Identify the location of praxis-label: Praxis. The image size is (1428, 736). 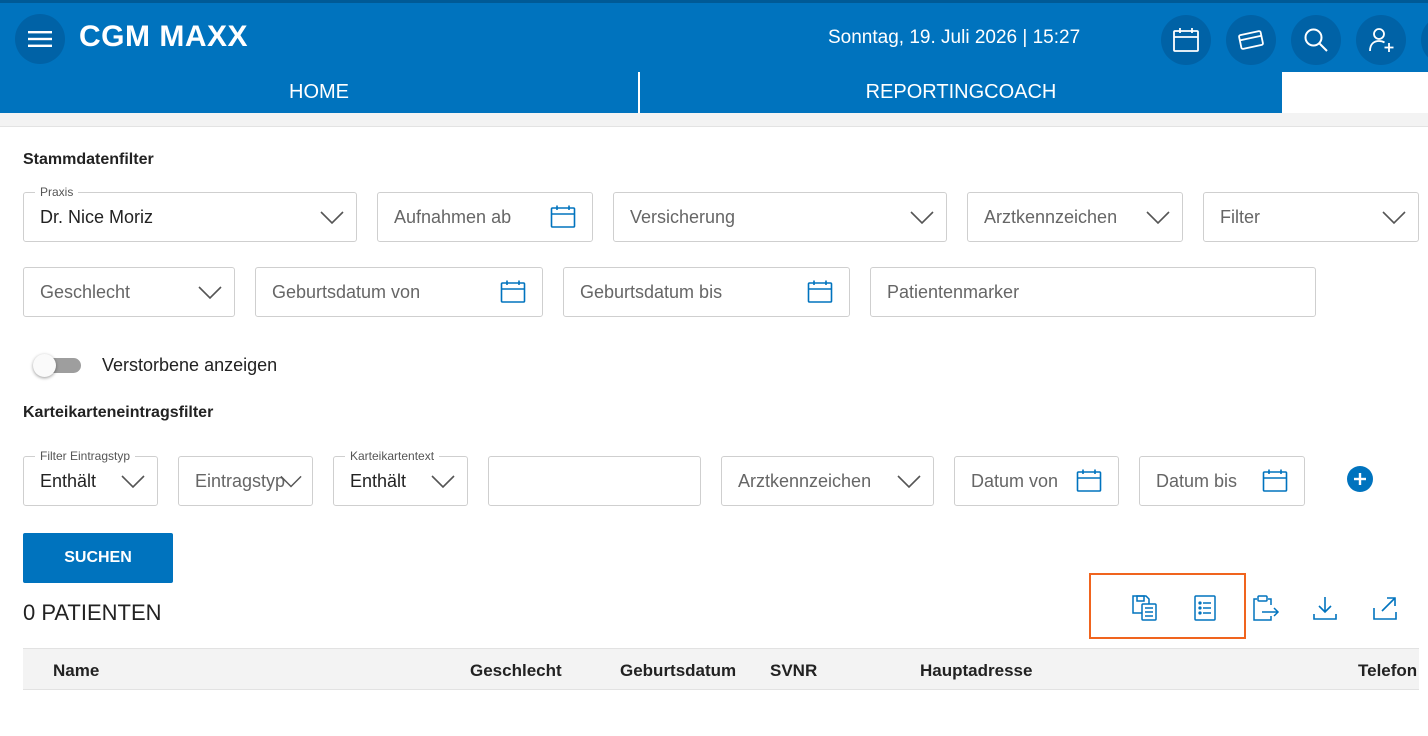
(57, 192).